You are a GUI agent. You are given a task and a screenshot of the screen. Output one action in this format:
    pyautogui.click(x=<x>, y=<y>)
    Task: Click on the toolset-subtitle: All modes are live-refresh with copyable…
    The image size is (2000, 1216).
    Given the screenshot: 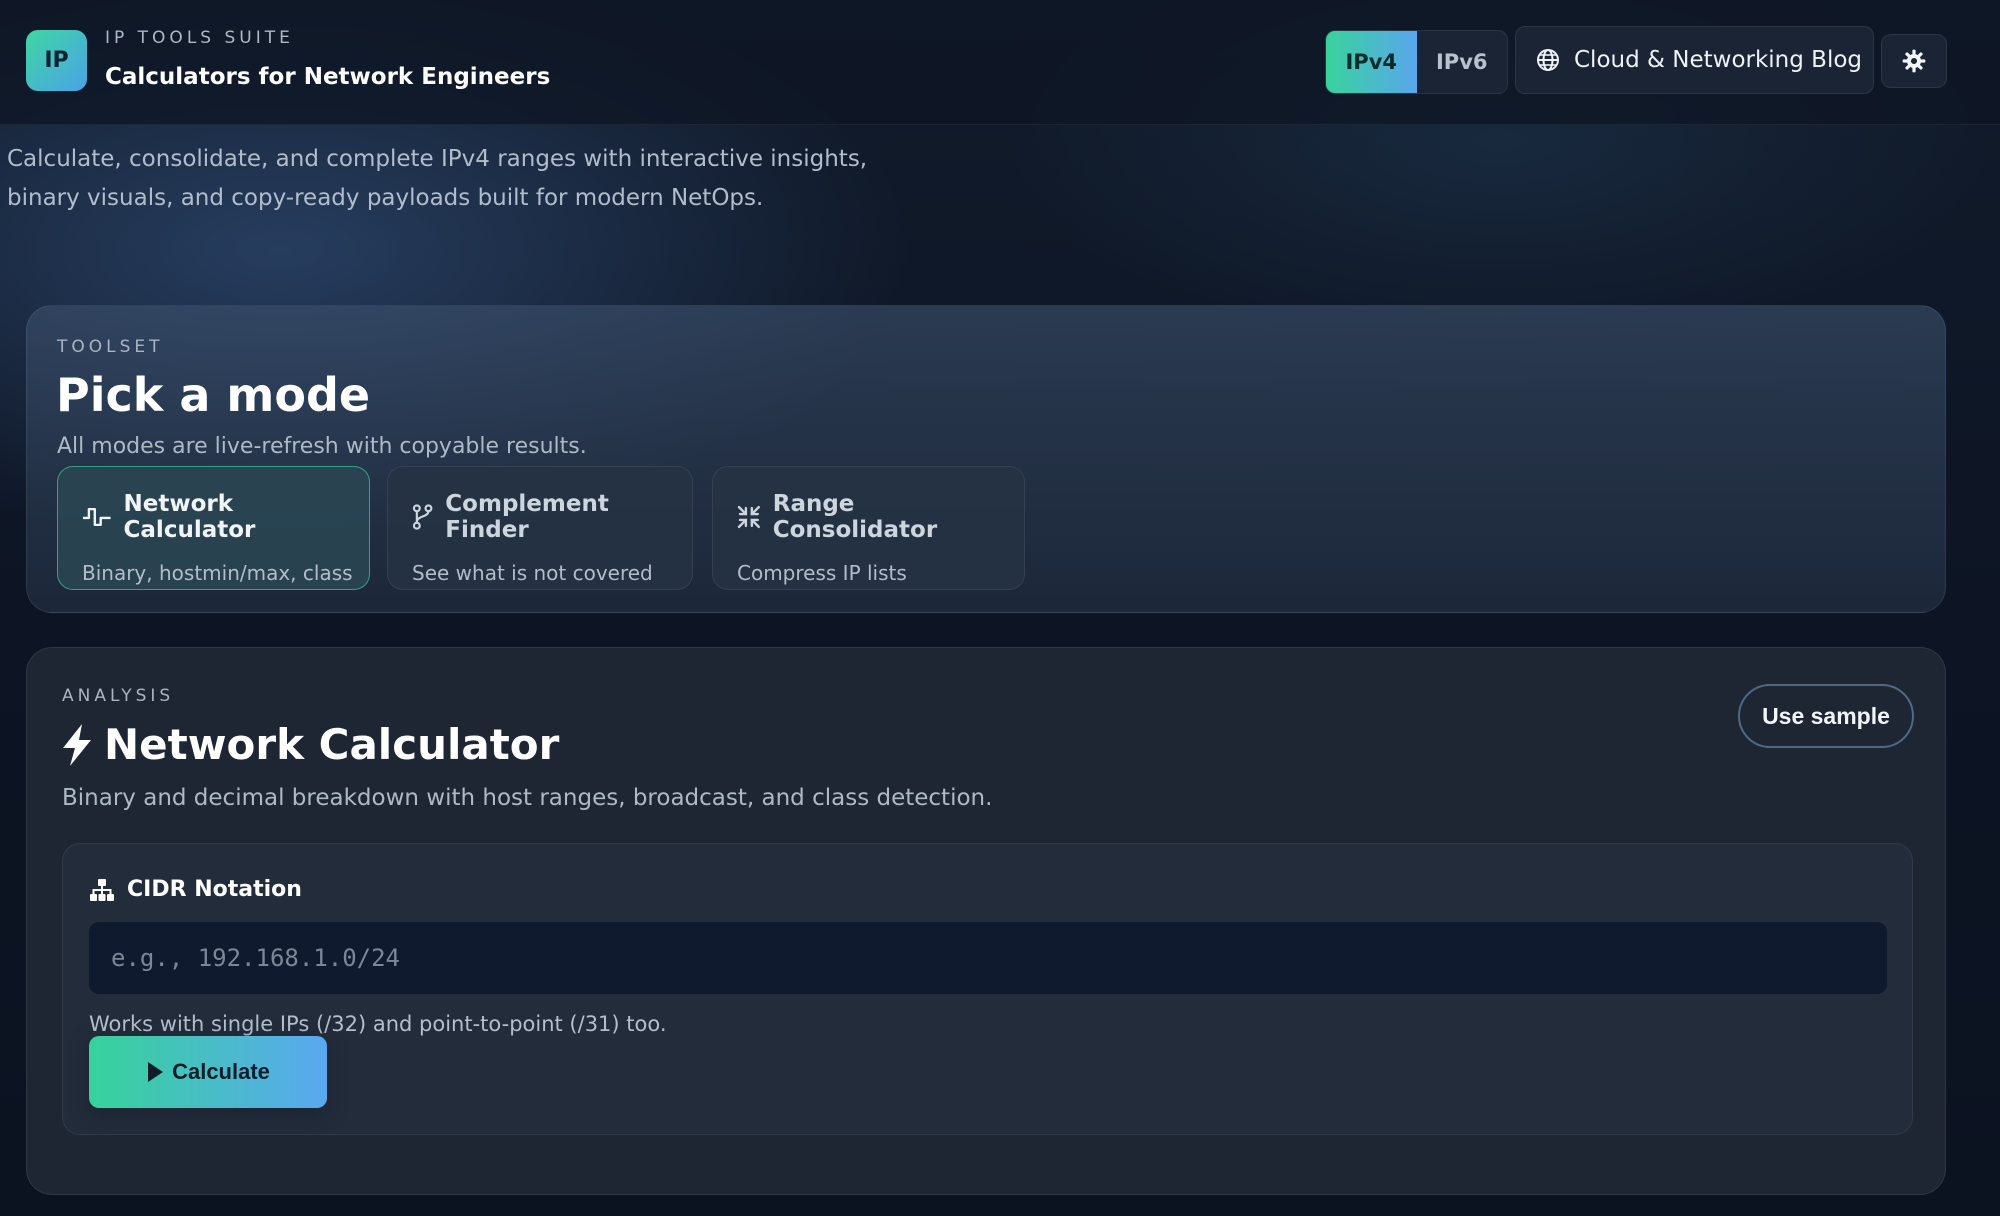 What is the action you would take?
    pyautogui.click(x=322, y=446)
    